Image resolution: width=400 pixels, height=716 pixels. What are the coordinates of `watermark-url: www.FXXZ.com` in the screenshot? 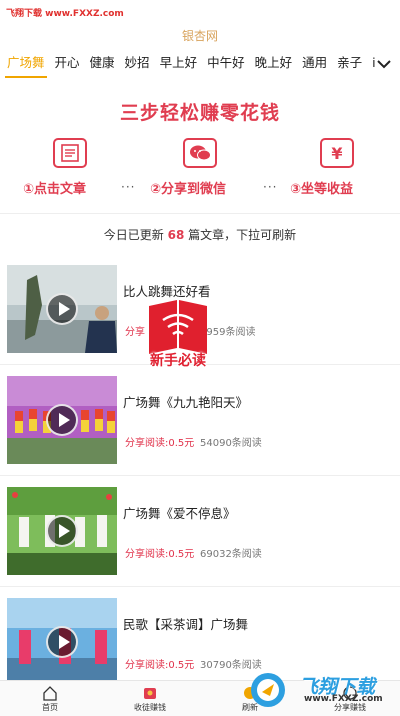 It's located at (343, 699).